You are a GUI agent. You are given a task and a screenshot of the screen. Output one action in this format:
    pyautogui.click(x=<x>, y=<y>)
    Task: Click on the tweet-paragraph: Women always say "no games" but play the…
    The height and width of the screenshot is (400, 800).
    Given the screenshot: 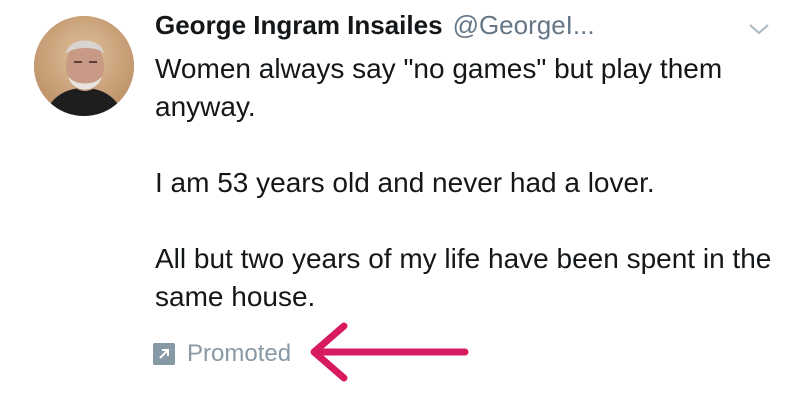 What is the action you would take?
    pyautogui.click(x=439, y=87)
    